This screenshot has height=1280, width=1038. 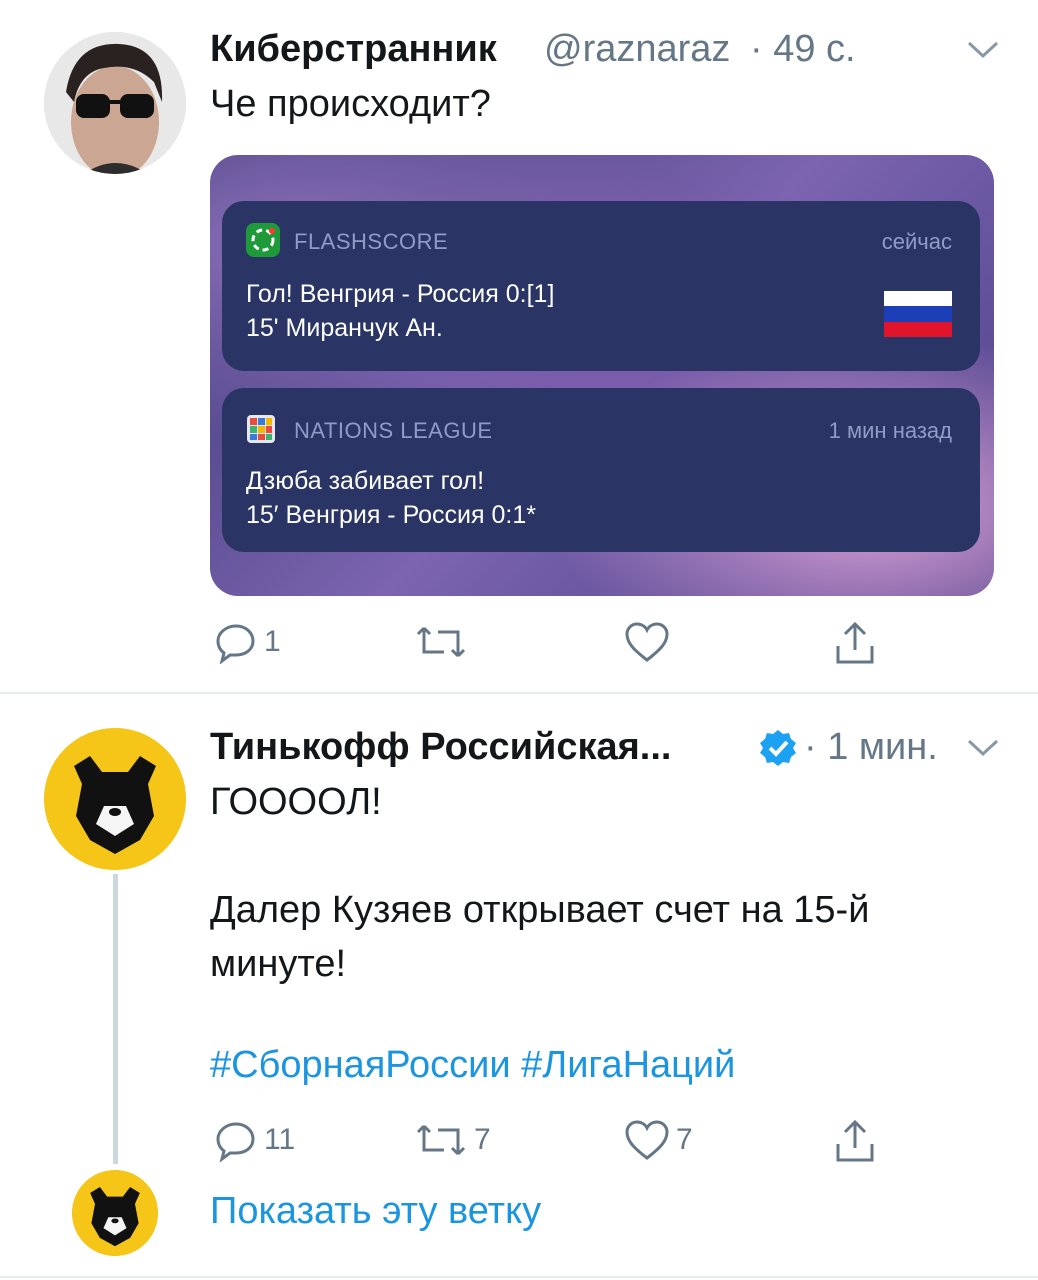 What do you see at coordinates (472, 1065) in the screenshot?
I see `hashtag-links: #СборнаяРоссии #ЛигаНаций` at bounding box center [472, 1065].